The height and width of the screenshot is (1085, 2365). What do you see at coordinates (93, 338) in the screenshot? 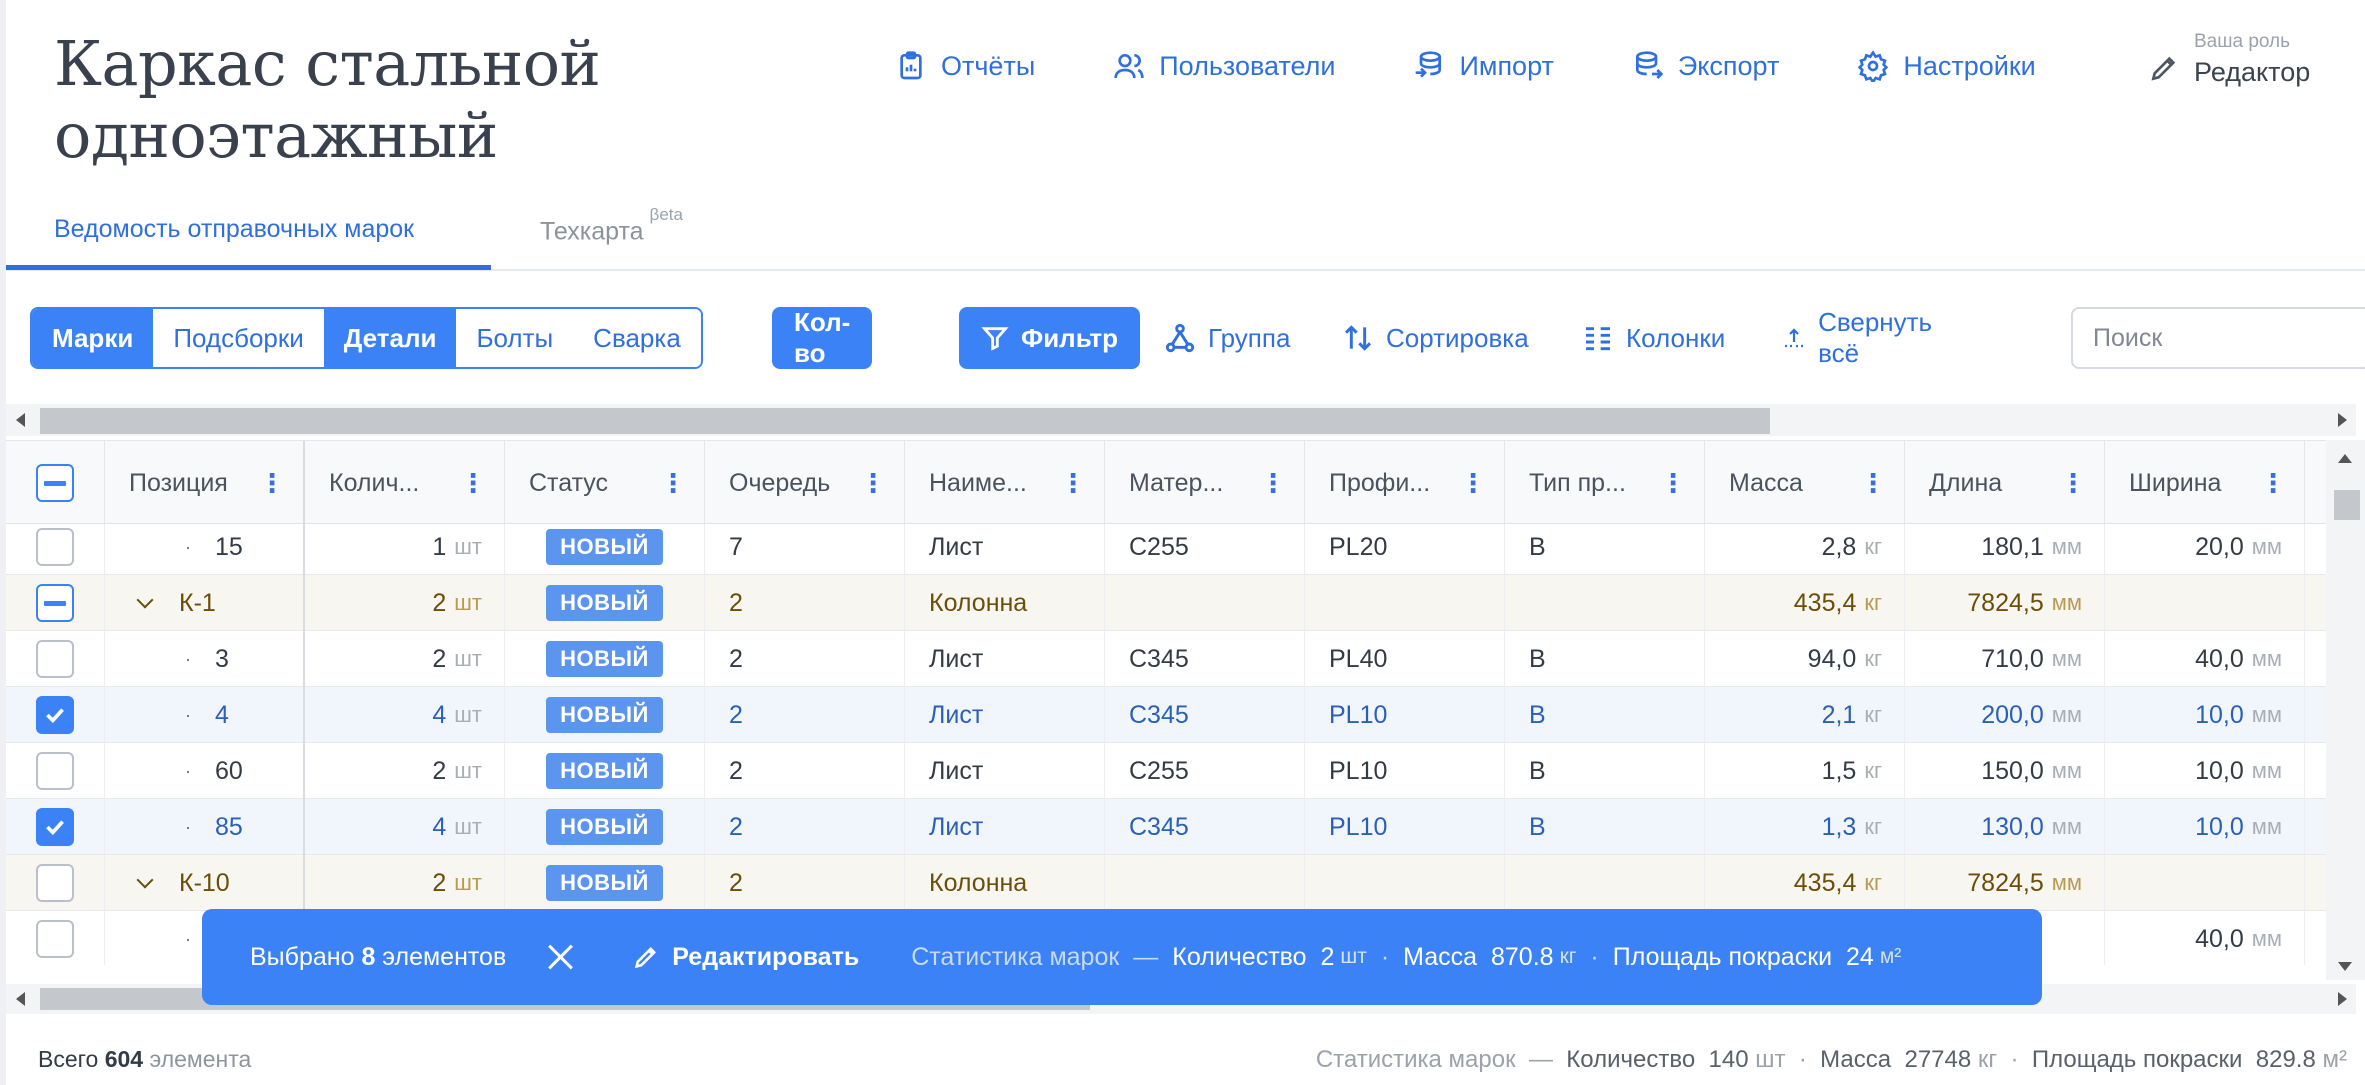
I see `seg-marks: Марки` at bounding box center [93, 338].